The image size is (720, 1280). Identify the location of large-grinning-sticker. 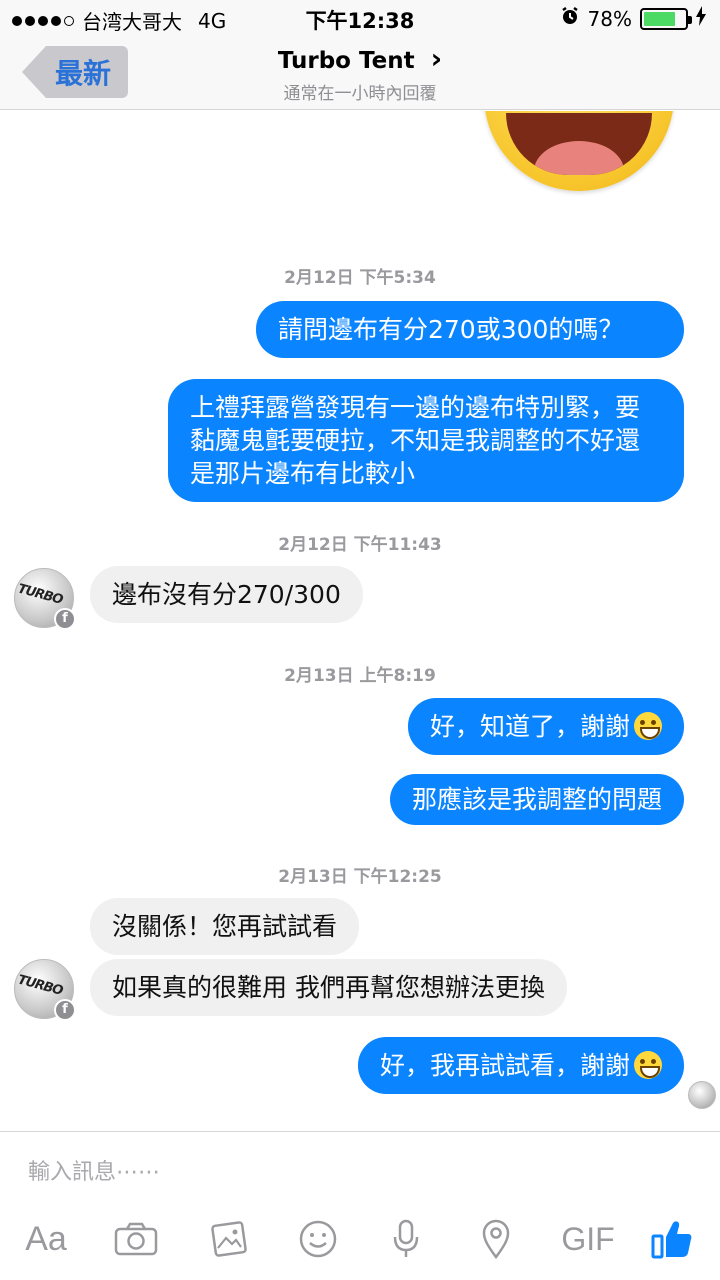
(579, 151).